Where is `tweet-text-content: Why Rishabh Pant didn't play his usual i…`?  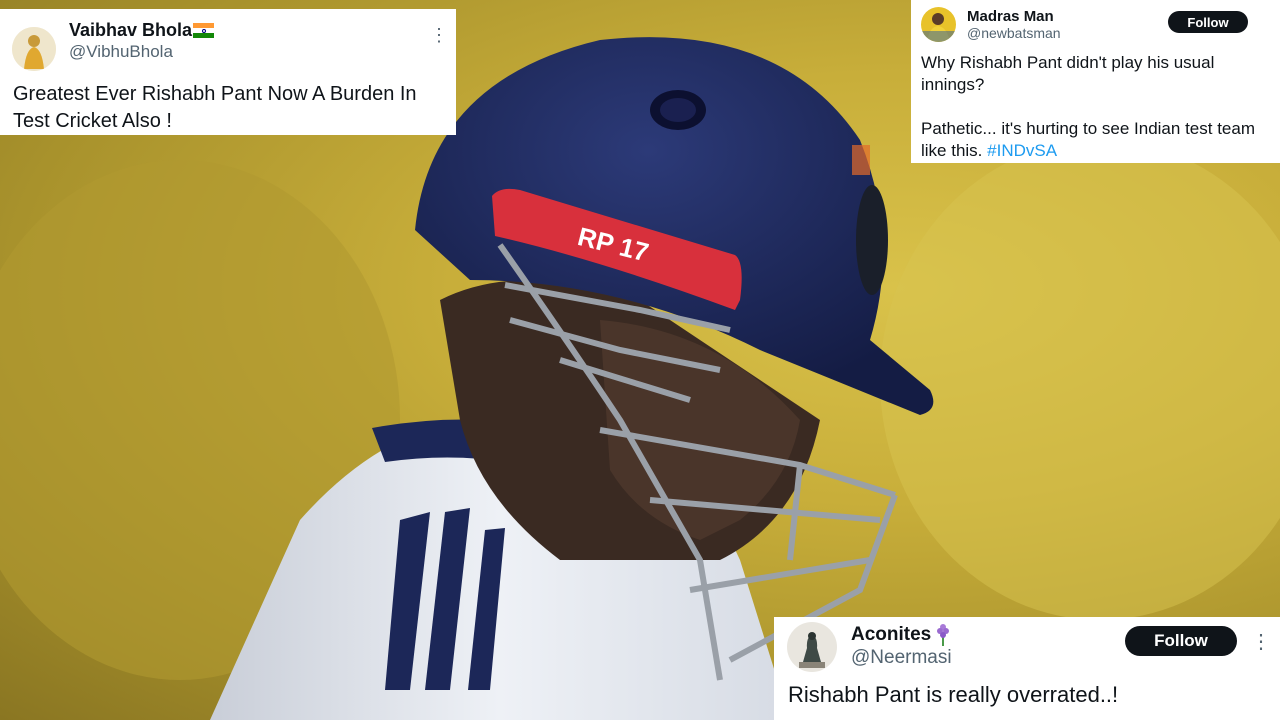
tweet-text-content: Why Rishabh Pant didn't play his usual i… is located at coordinates (1088, 106).